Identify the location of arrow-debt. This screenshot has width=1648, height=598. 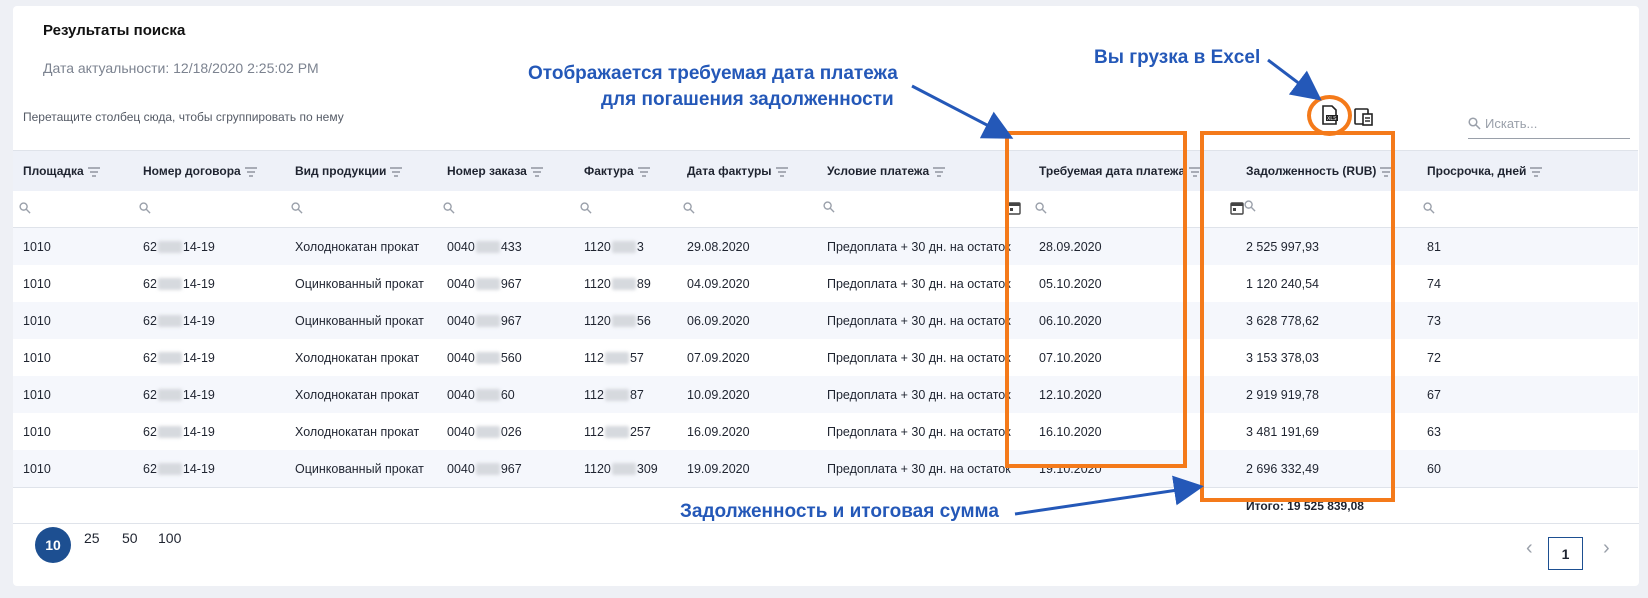
(1109, 495).